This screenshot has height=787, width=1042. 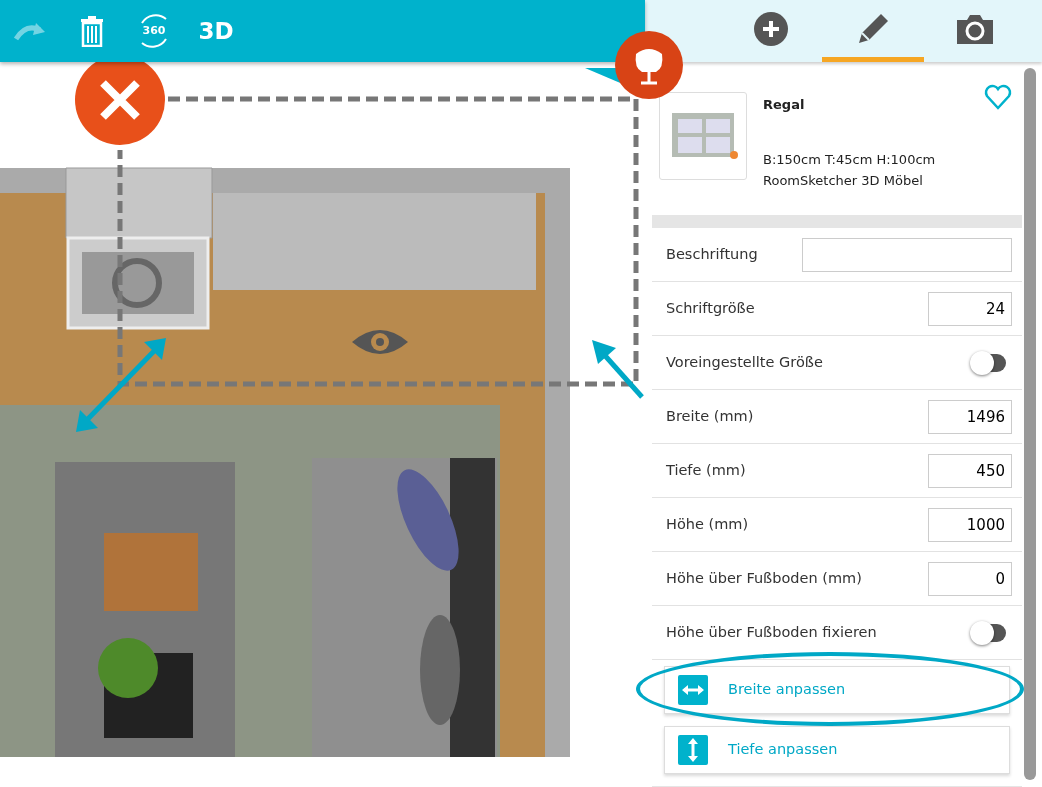 I want to click on input-field: 0, so click(x=970, y=578).